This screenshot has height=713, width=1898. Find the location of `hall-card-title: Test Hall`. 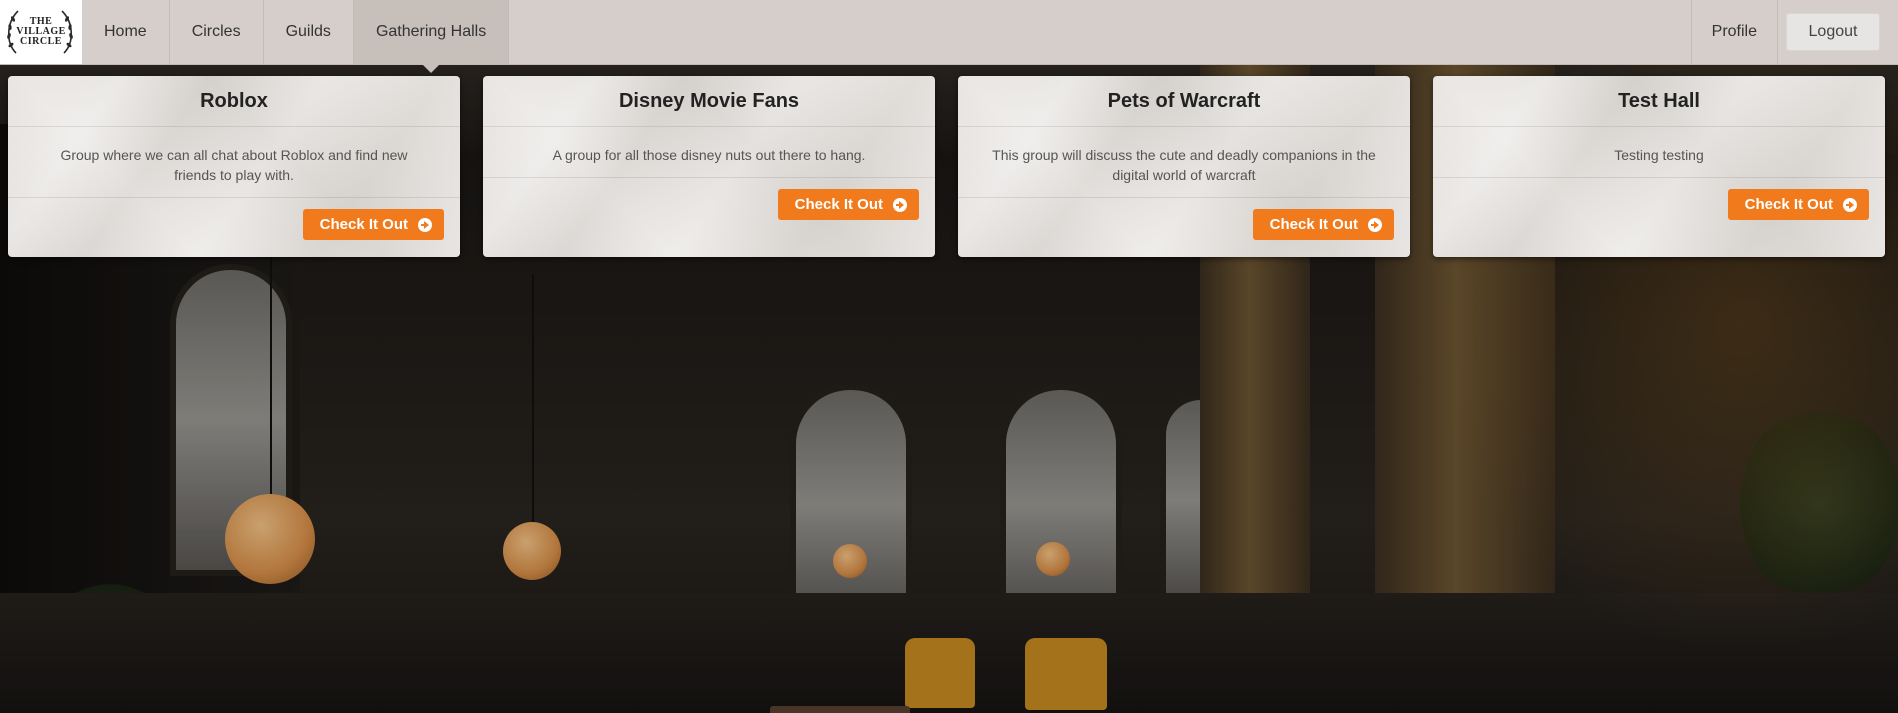

hall-card-title: Test Hall is located at coordinates (1659, 101).